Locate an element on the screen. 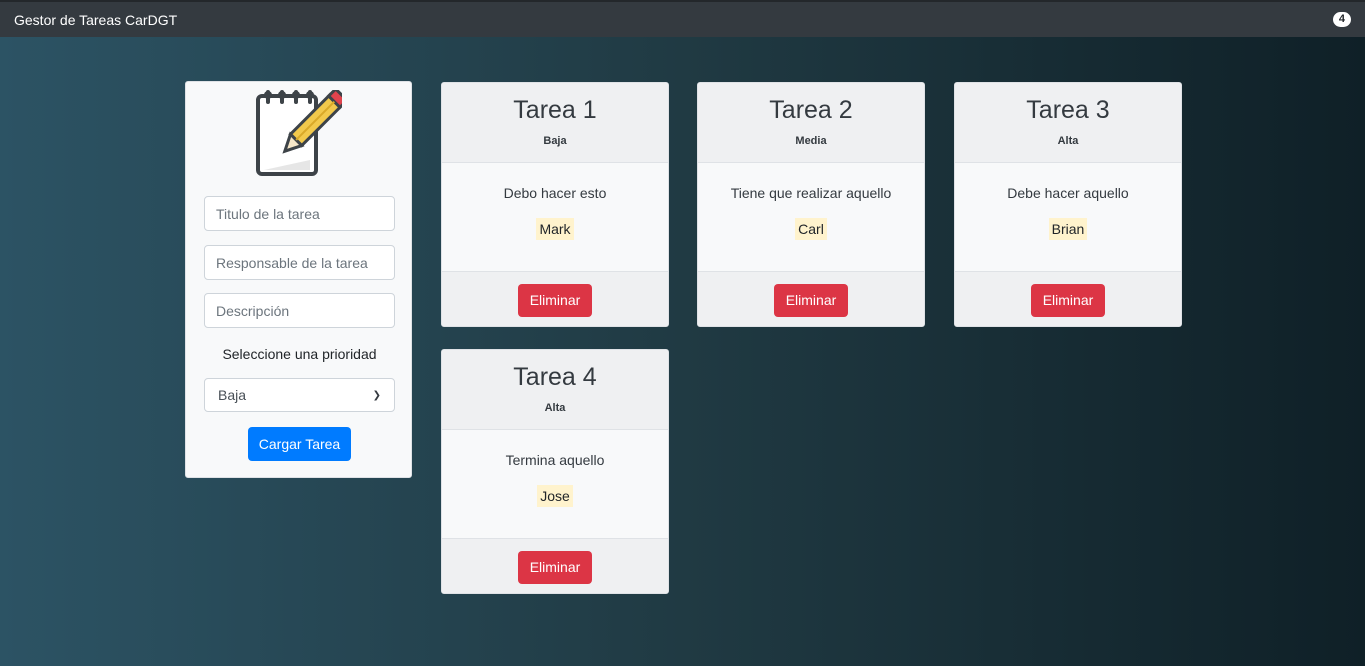 The width and height of the screenshot is (1365, 666). navbar-brand: Gestor de Tareas CarDGT is located at coordinates (95, 20).